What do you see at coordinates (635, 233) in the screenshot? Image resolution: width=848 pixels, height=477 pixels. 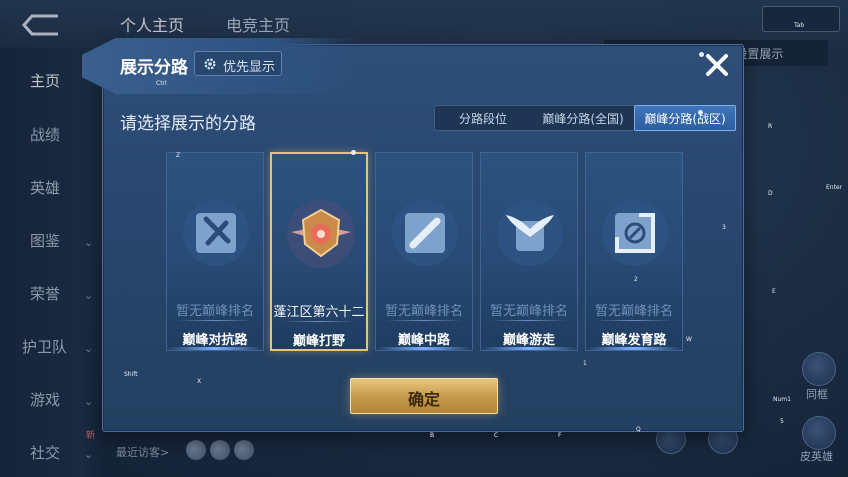 I see `farm-lane-icon` at bounding box center [635, 233].